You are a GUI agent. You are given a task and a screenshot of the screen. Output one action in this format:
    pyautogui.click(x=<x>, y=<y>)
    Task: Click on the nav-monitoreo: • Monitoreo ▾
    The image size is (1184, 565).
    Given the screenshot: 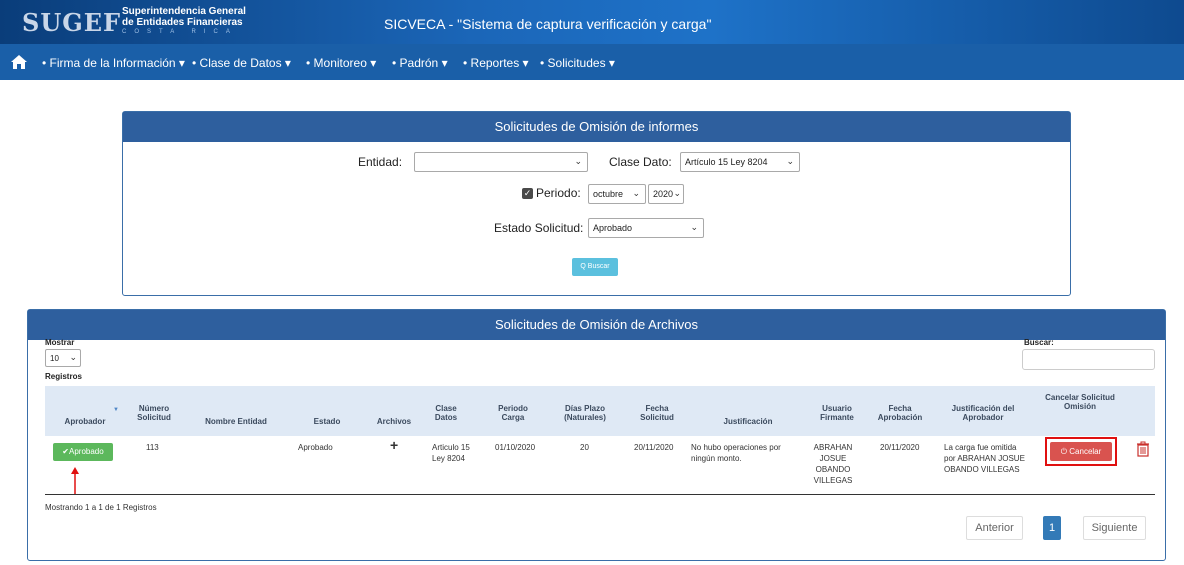 What is the action you would take?
    pyautogui.click(x=341, y=63)
    